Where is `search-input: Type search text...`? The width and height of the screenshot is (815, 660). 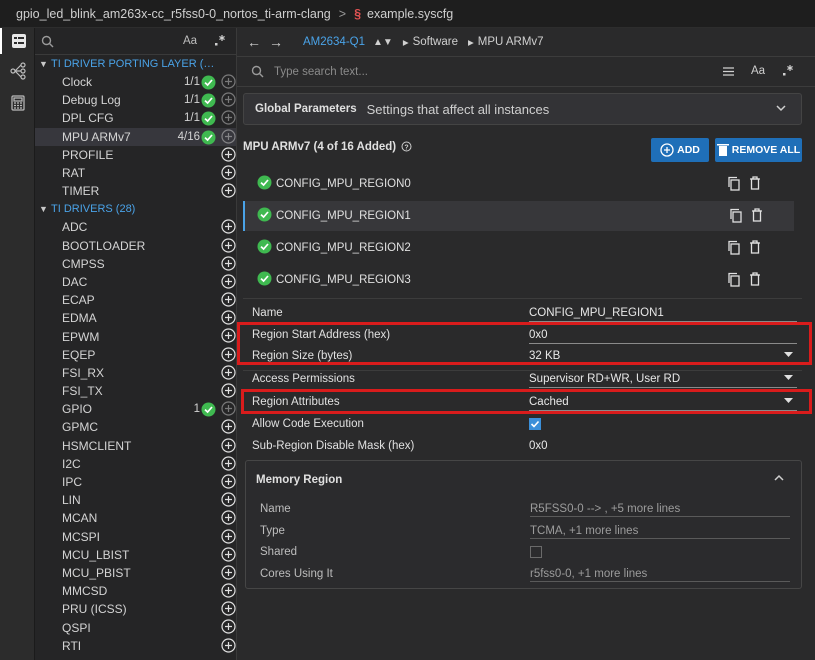
search-input: Type search text... is located at coordinates (321, 72).